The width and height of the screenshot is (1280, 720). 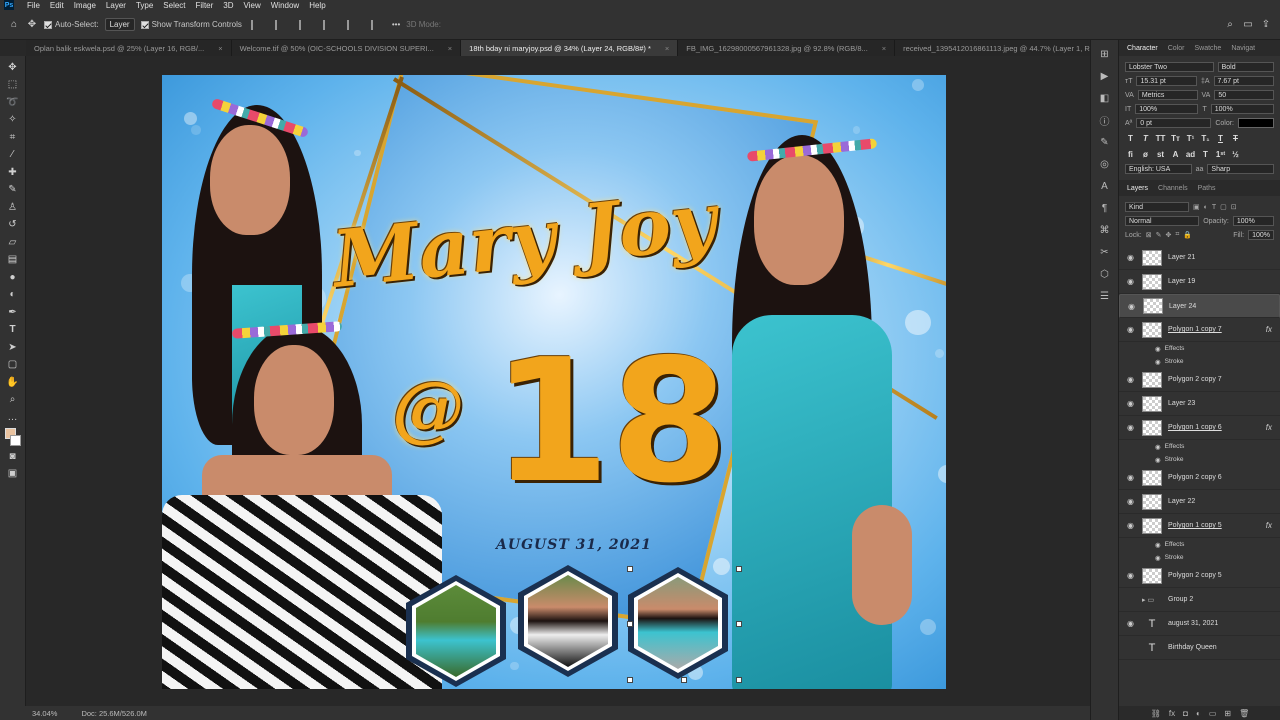 I want to click on properties-icon: ☰, so click(x=1105, y=296).